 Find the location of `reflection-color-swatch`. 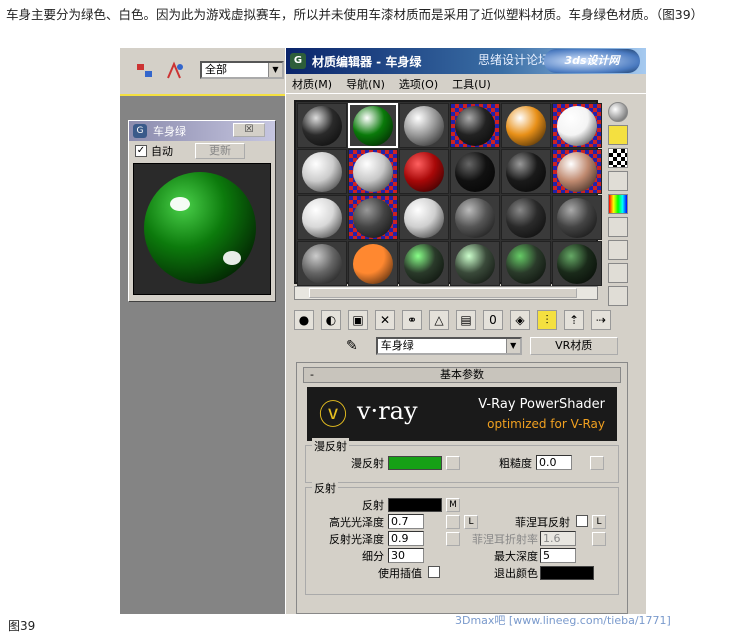

reflection-color-swatch is located at coordinates (415, 504).